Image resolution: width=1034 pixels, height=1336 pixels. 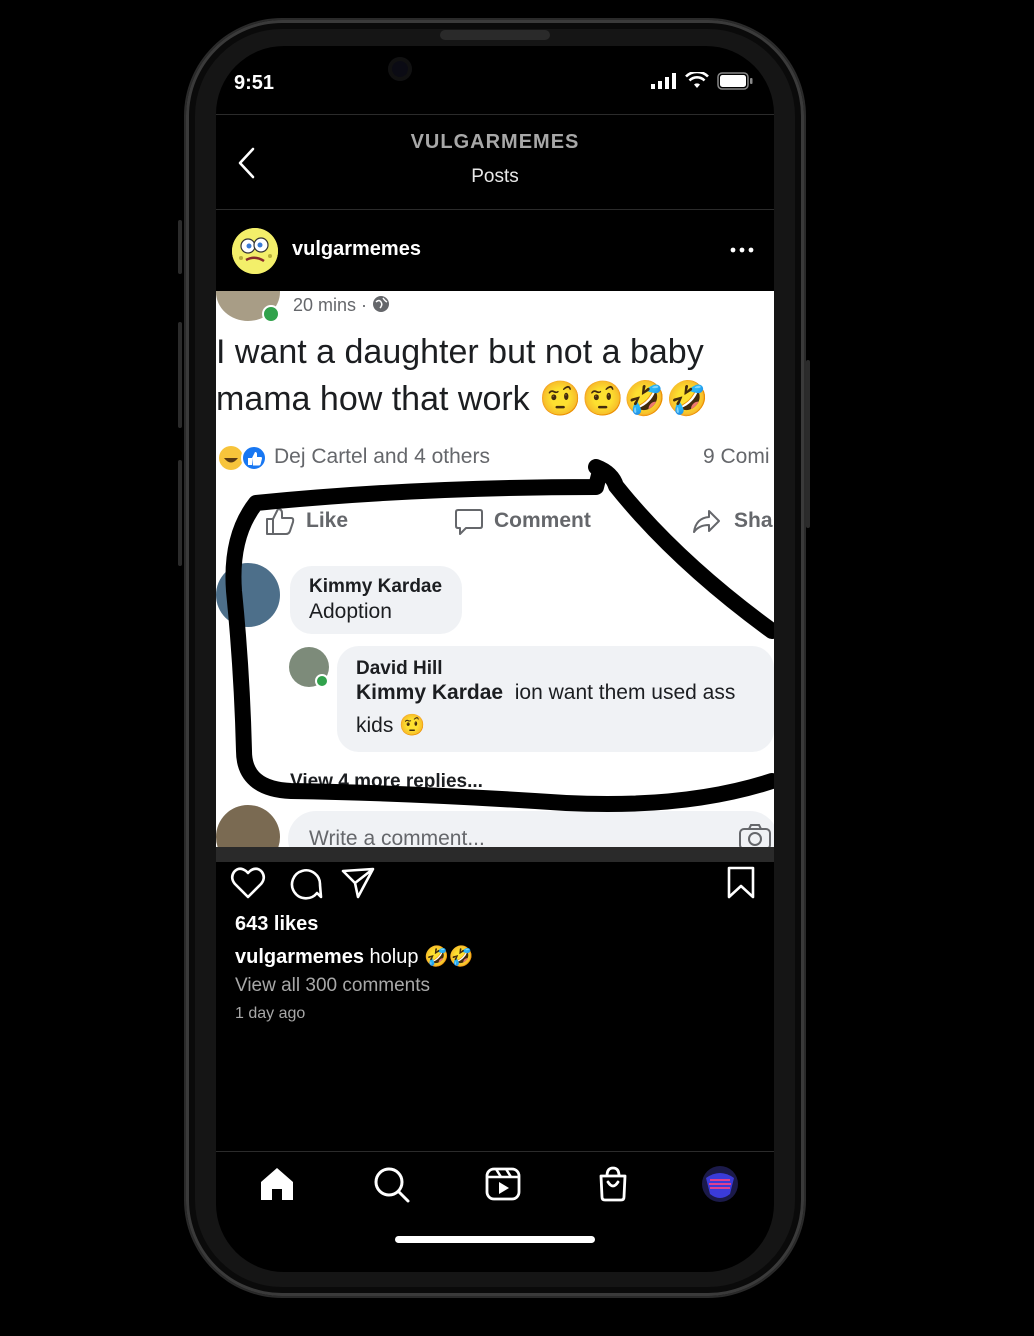 What do you see at coordinates (503, 1184) in the screenshot?
I see `reels-icon` at bounding box center [503, 1184].